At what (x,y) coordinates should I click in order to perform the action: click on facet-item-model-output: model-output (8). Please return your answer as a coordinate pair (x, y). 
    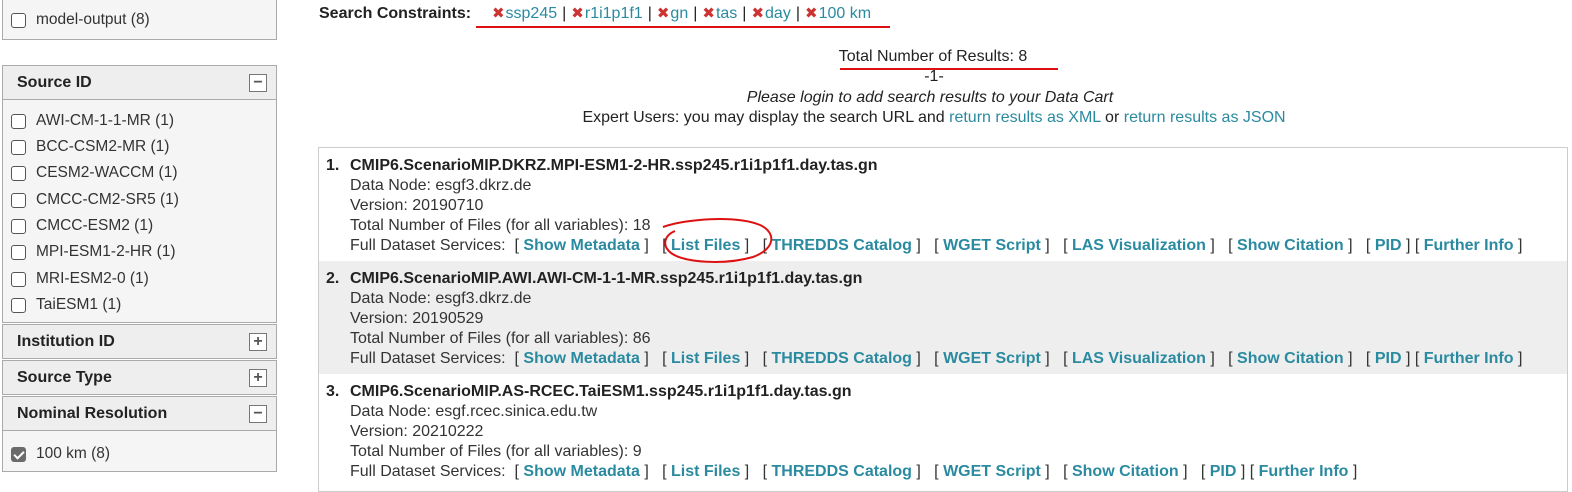
    Looking at the image, I should click on (80, 20).